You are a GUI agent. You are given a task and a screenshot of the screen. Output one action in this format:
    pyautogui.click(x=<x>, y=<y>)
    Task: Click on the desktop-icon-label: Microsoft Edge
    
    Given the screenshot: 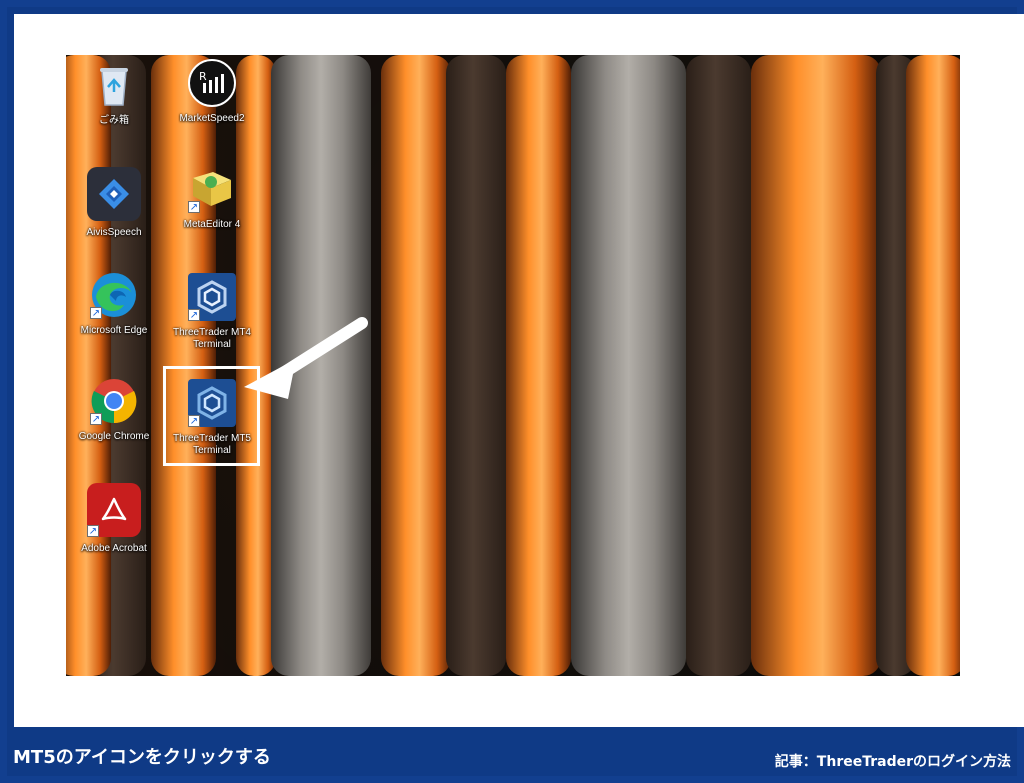 What is the action you would take?
    pyautogui.click(x=114, y=330)
    